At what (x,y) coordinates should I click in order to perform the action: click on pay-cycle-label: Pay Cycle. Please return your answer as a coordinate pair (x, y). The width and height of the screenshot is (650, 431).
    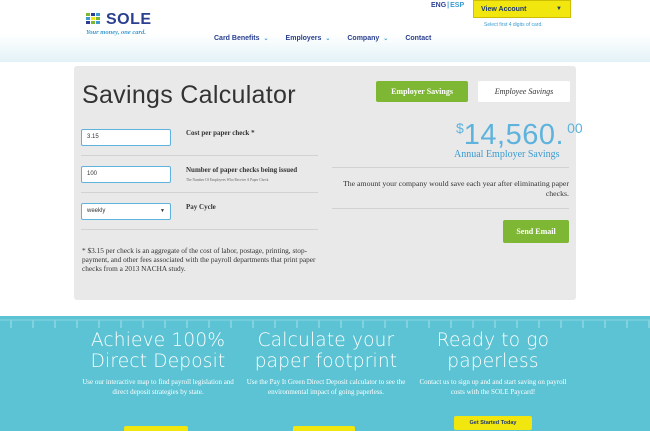
    Looking at the image, I should click on (201, 207).